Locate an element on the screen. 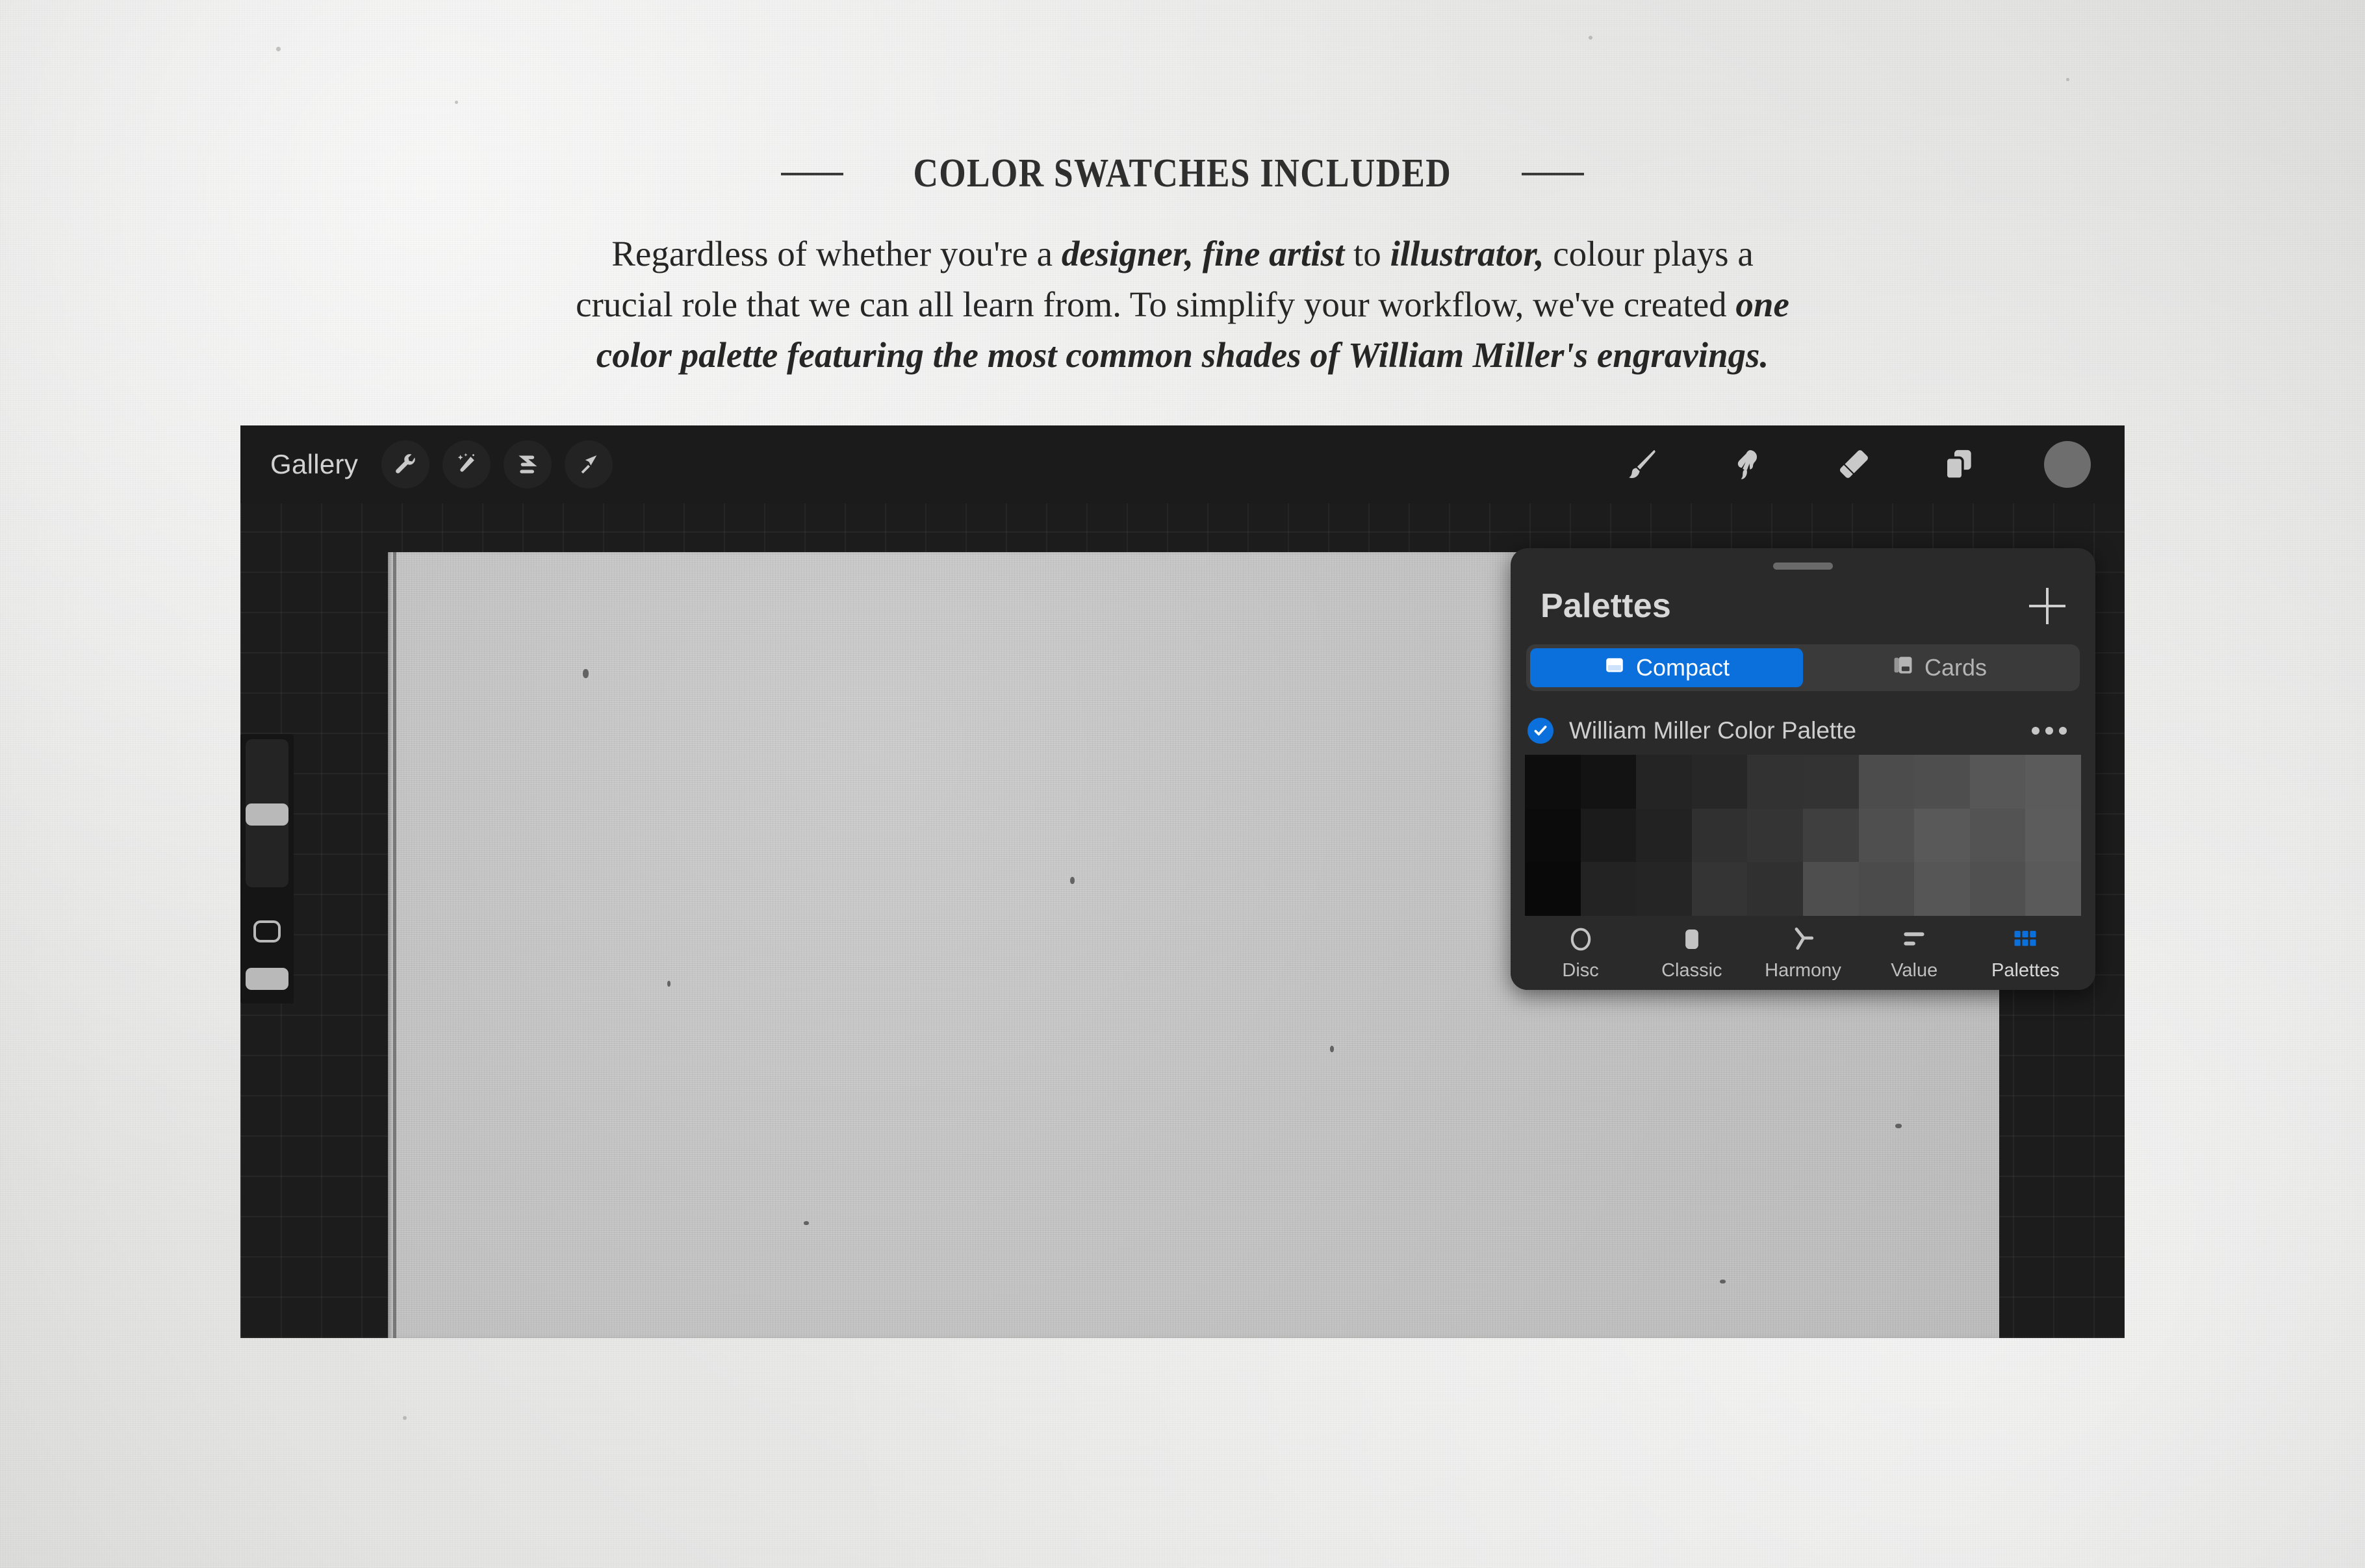 This screenshot has height=1568, width=2365. mode-disc-label: Disc is located at coordinates (1581, 970).